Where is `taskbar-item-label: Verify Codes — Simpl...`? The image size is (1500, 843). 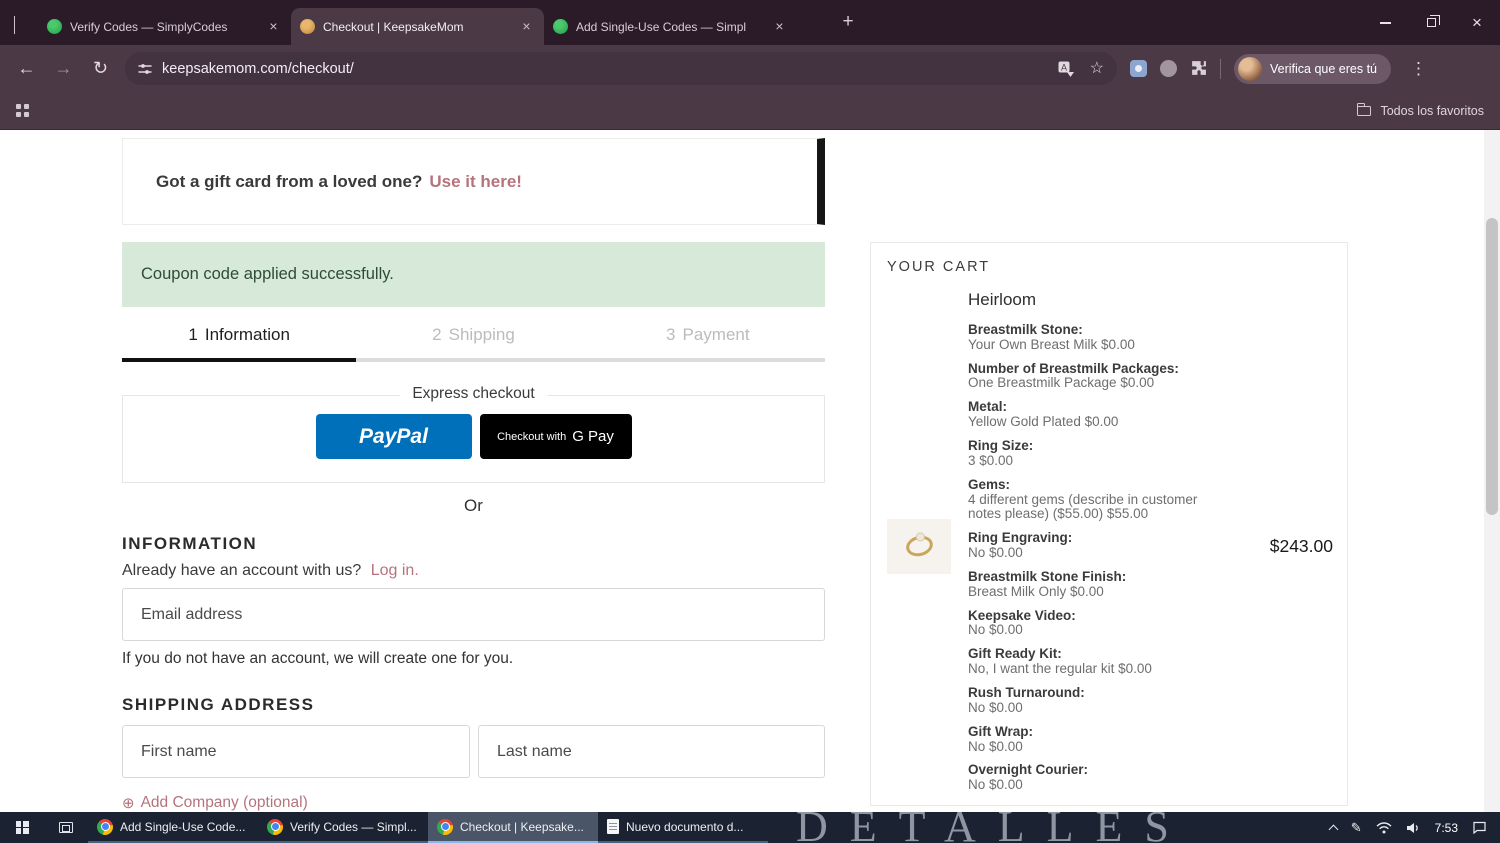 taskbar-item-label: Verify Codes — Simpl... is located at coordinates (353, 826).